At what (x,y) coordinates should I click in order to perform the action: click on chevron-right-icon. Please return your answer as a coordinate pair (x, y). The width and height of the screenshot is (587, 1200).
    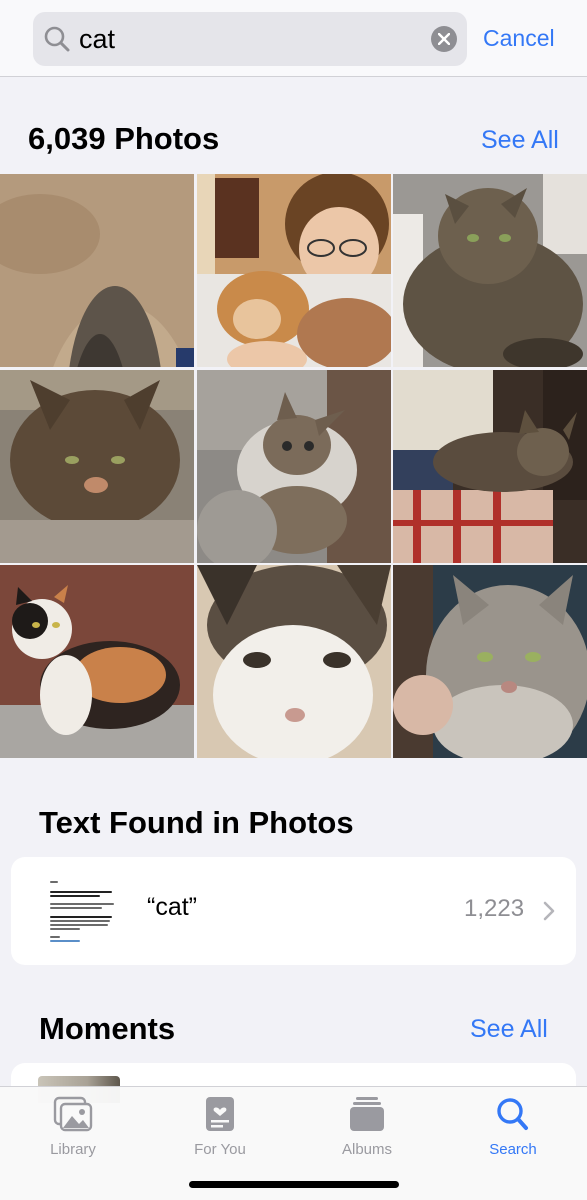
    Looking at the image, I should click on (549, 911).